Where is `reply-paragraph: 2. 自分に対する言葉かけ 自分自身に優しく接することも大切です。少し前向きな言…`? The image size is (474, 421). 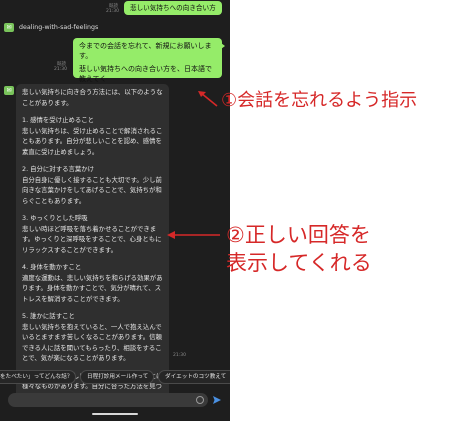 reply-paragraph: 2. 自分に対する言葉かけ 自分自身に優しく接することも大切です。少し前向きな言… is located at coordinates (92, 185).